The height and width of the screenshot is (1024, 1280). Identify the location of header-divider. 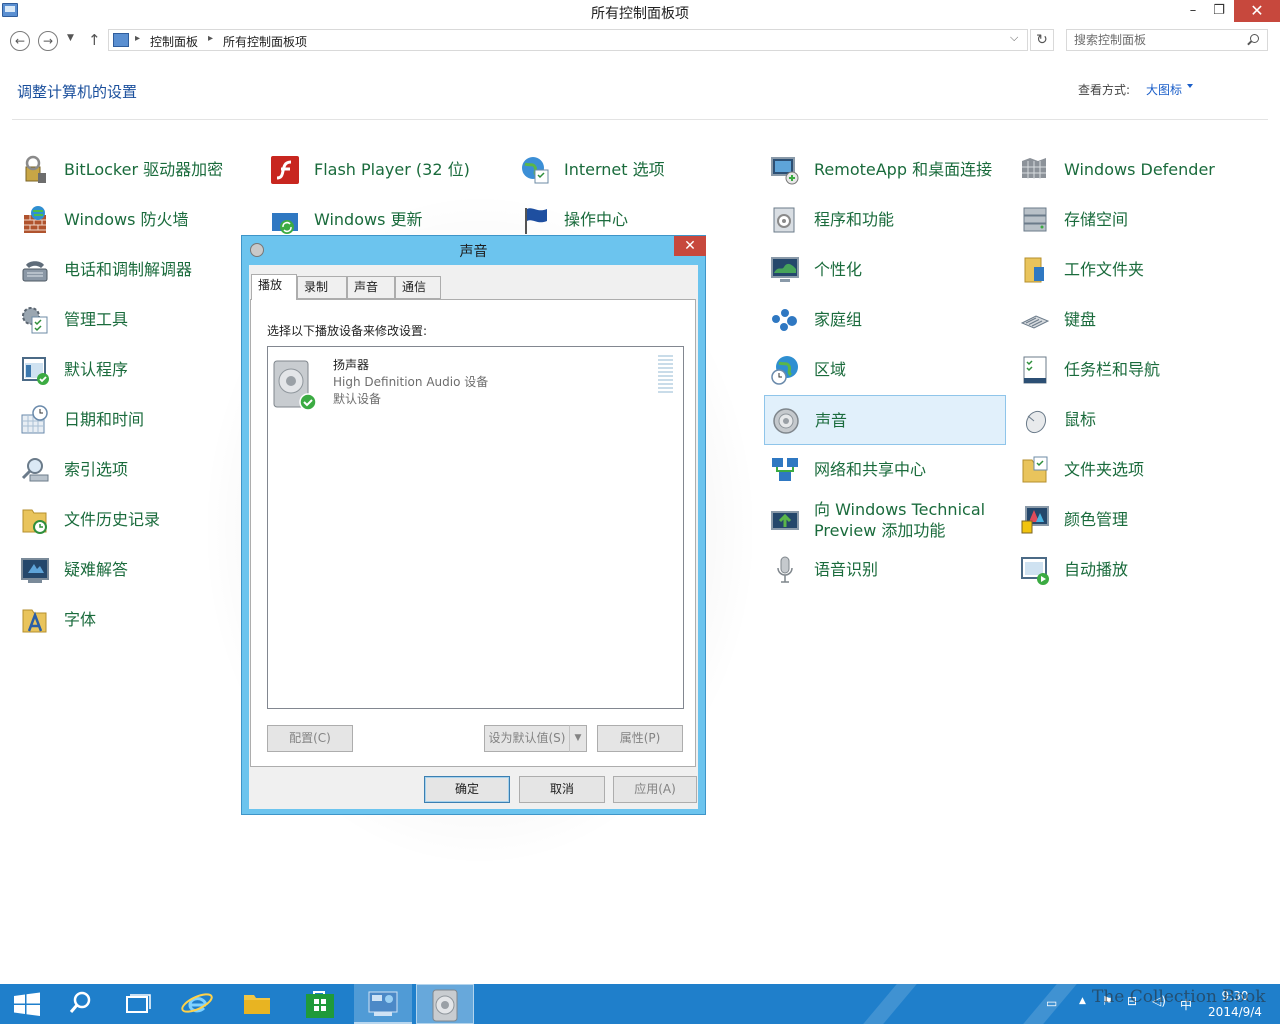
(640, 119).